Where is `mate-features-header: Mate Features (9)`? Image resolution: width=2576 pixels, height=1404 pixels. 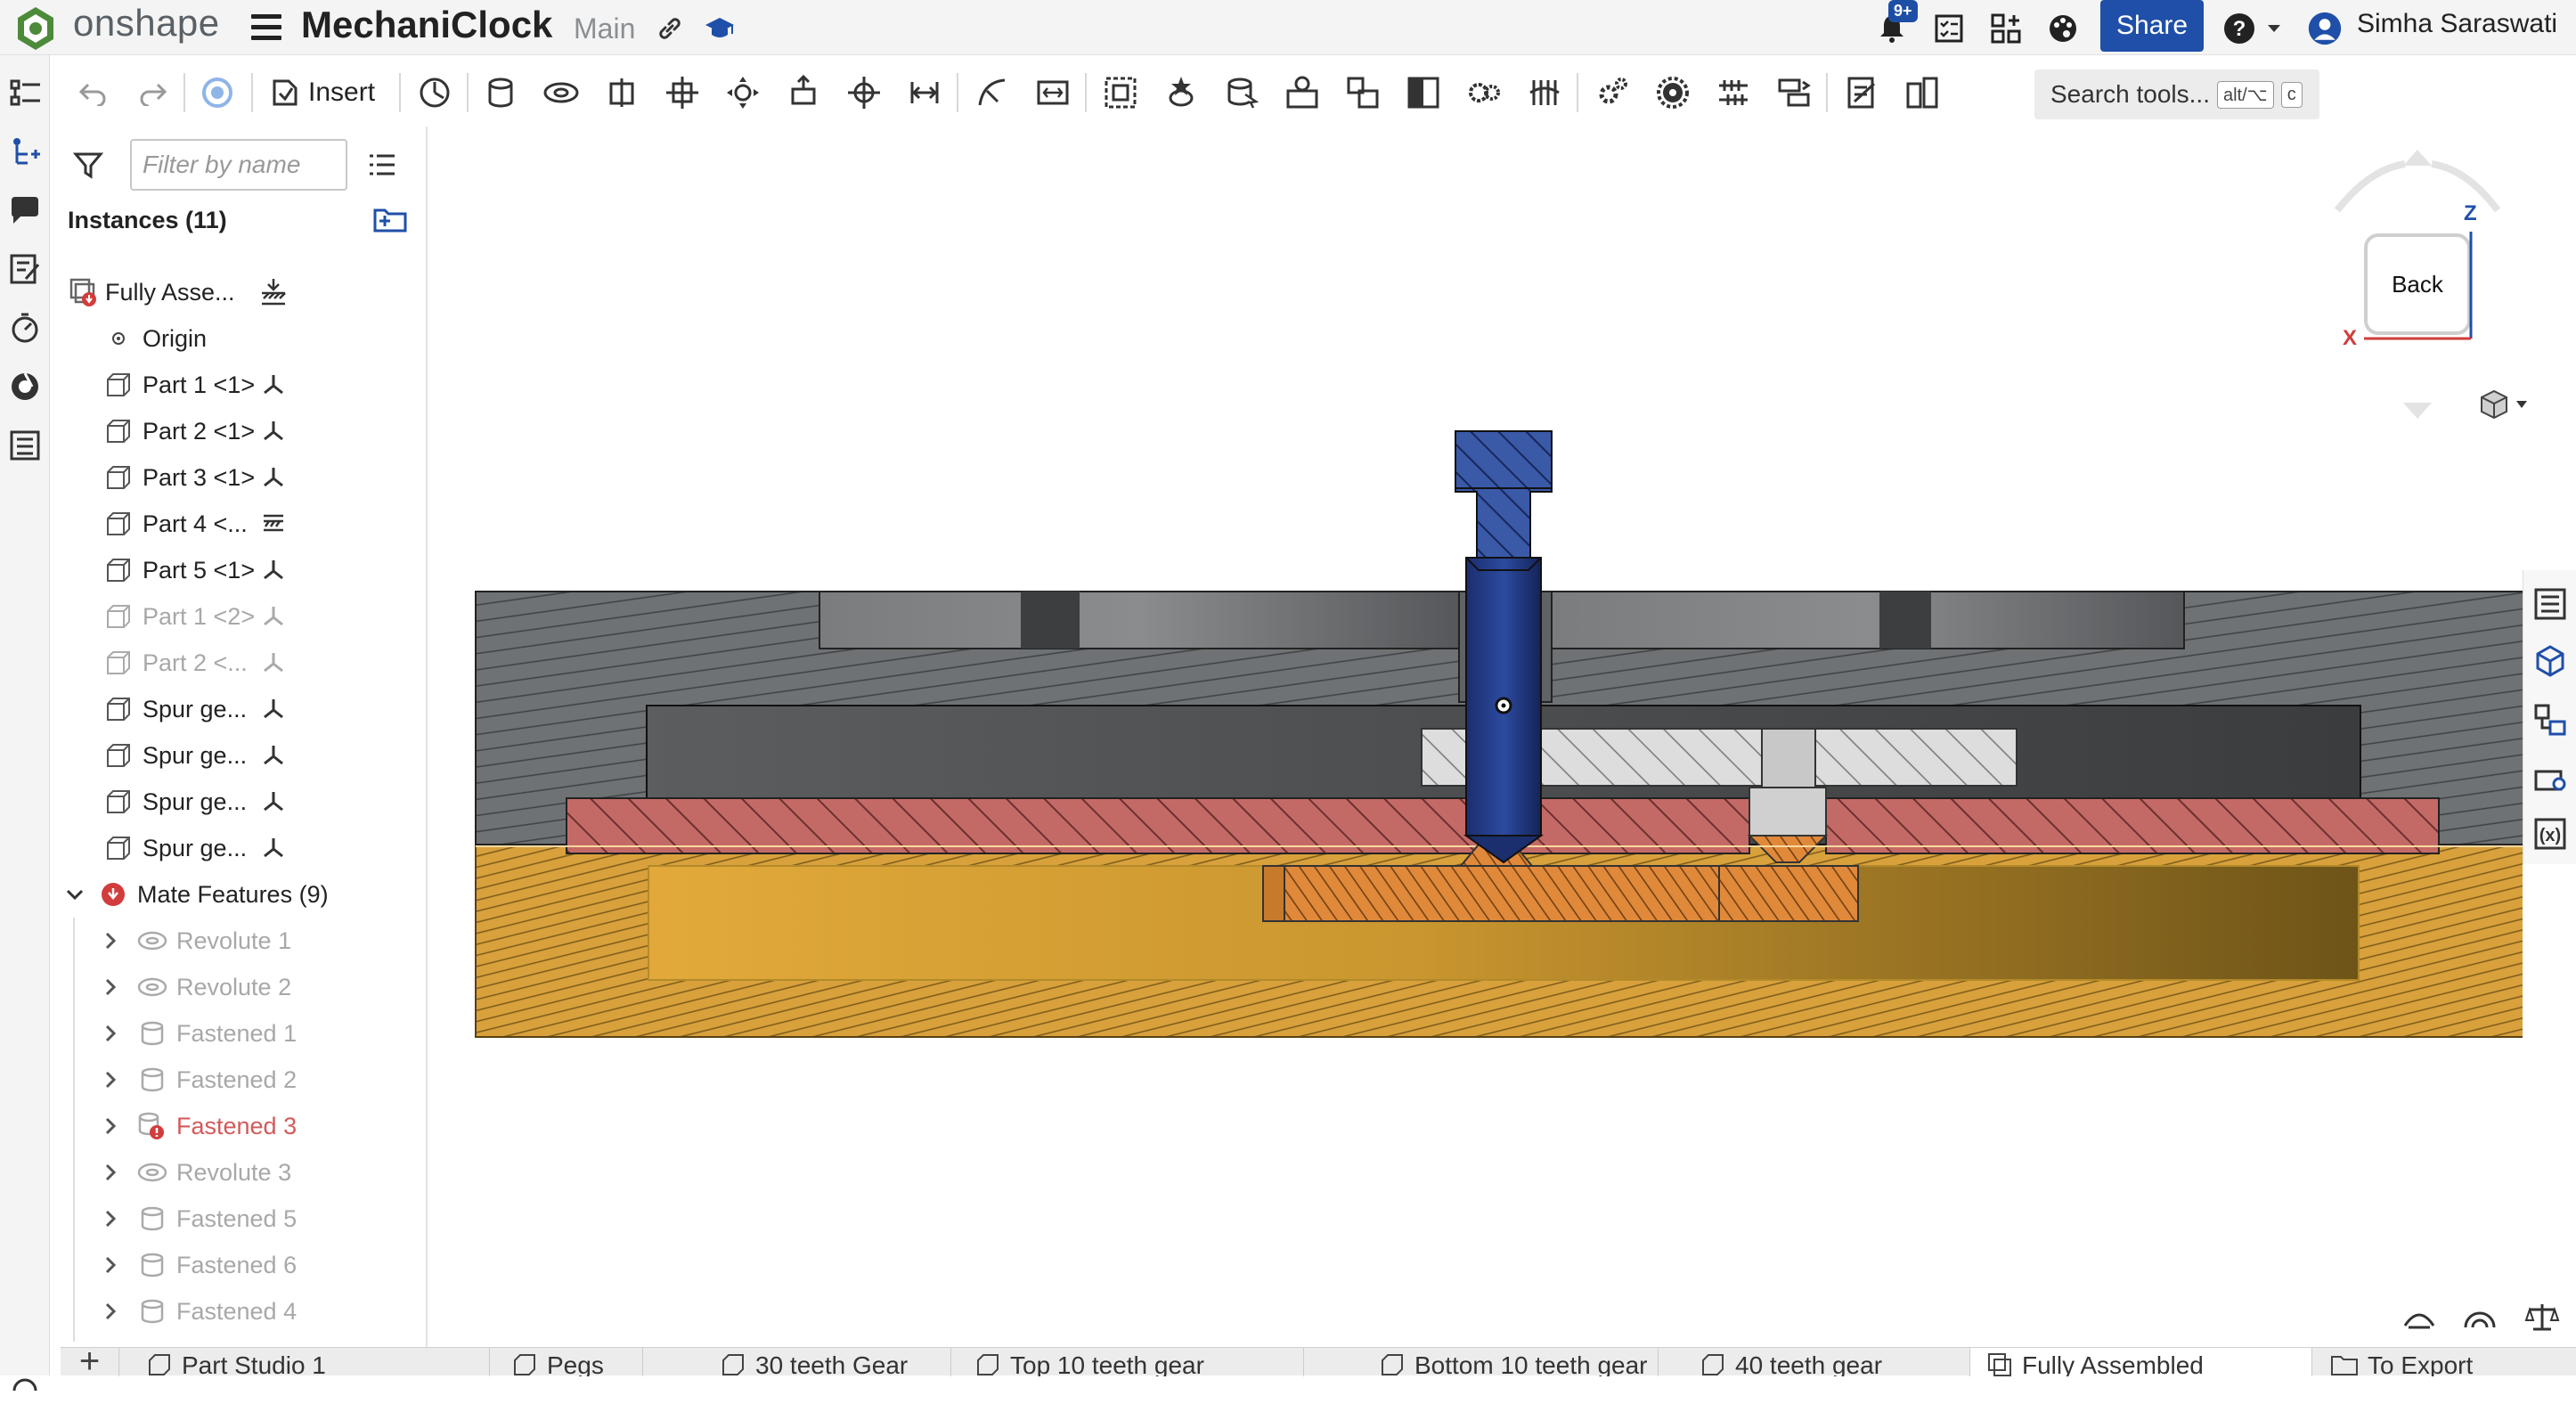 mate-features-header: Mate Features (9) is located at coordinates (244, 894).